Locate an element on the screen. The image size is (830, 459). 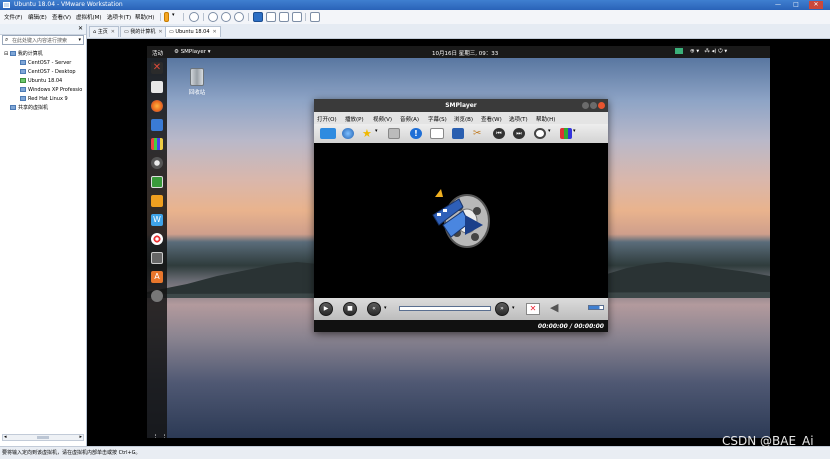
clock: 10月16日 星期三, 09：33 is located at coordinates (465, 53).